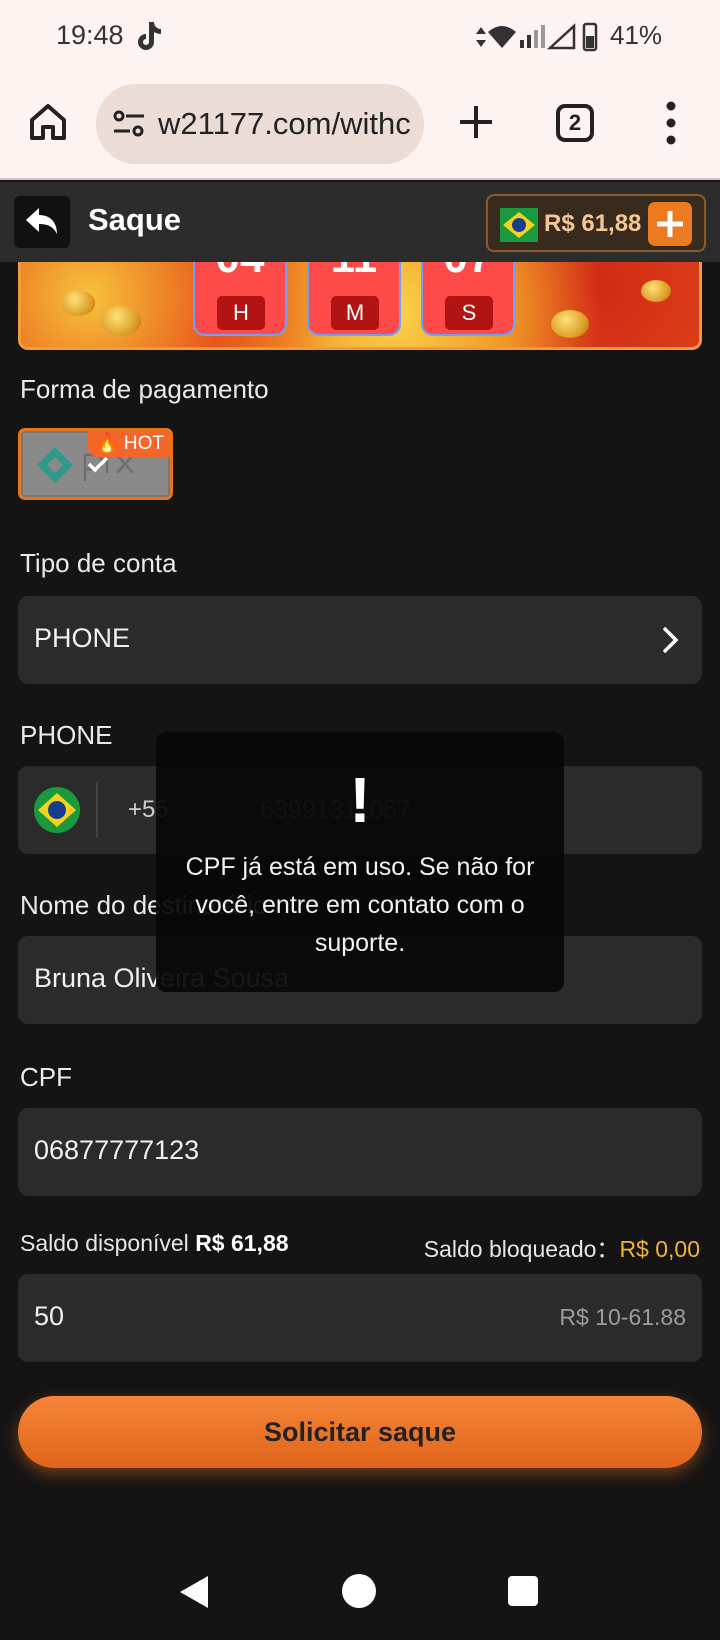 Image resolution: width=720 pixels, height=1640 pixels. What do you see at coordinates (97, 810) in the screenshot?
I see `divider` at bounding box center [97, 810].